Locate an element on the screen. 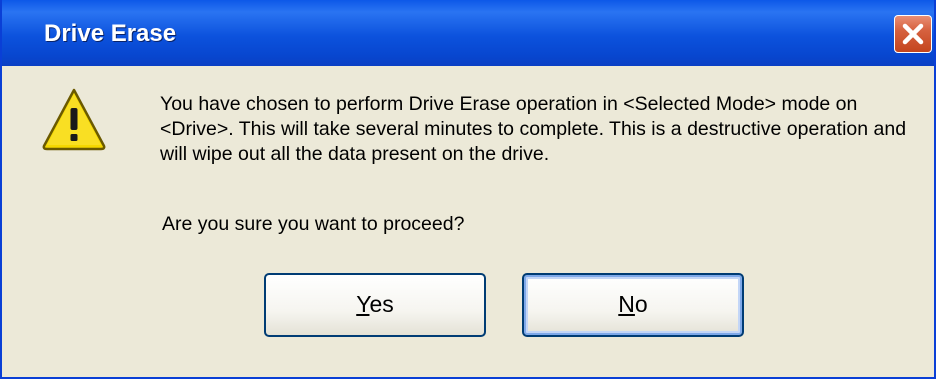 The width and height of the screenshot is (936, 381). yes-mnemonic: Y is located at coordinates (363, 304).